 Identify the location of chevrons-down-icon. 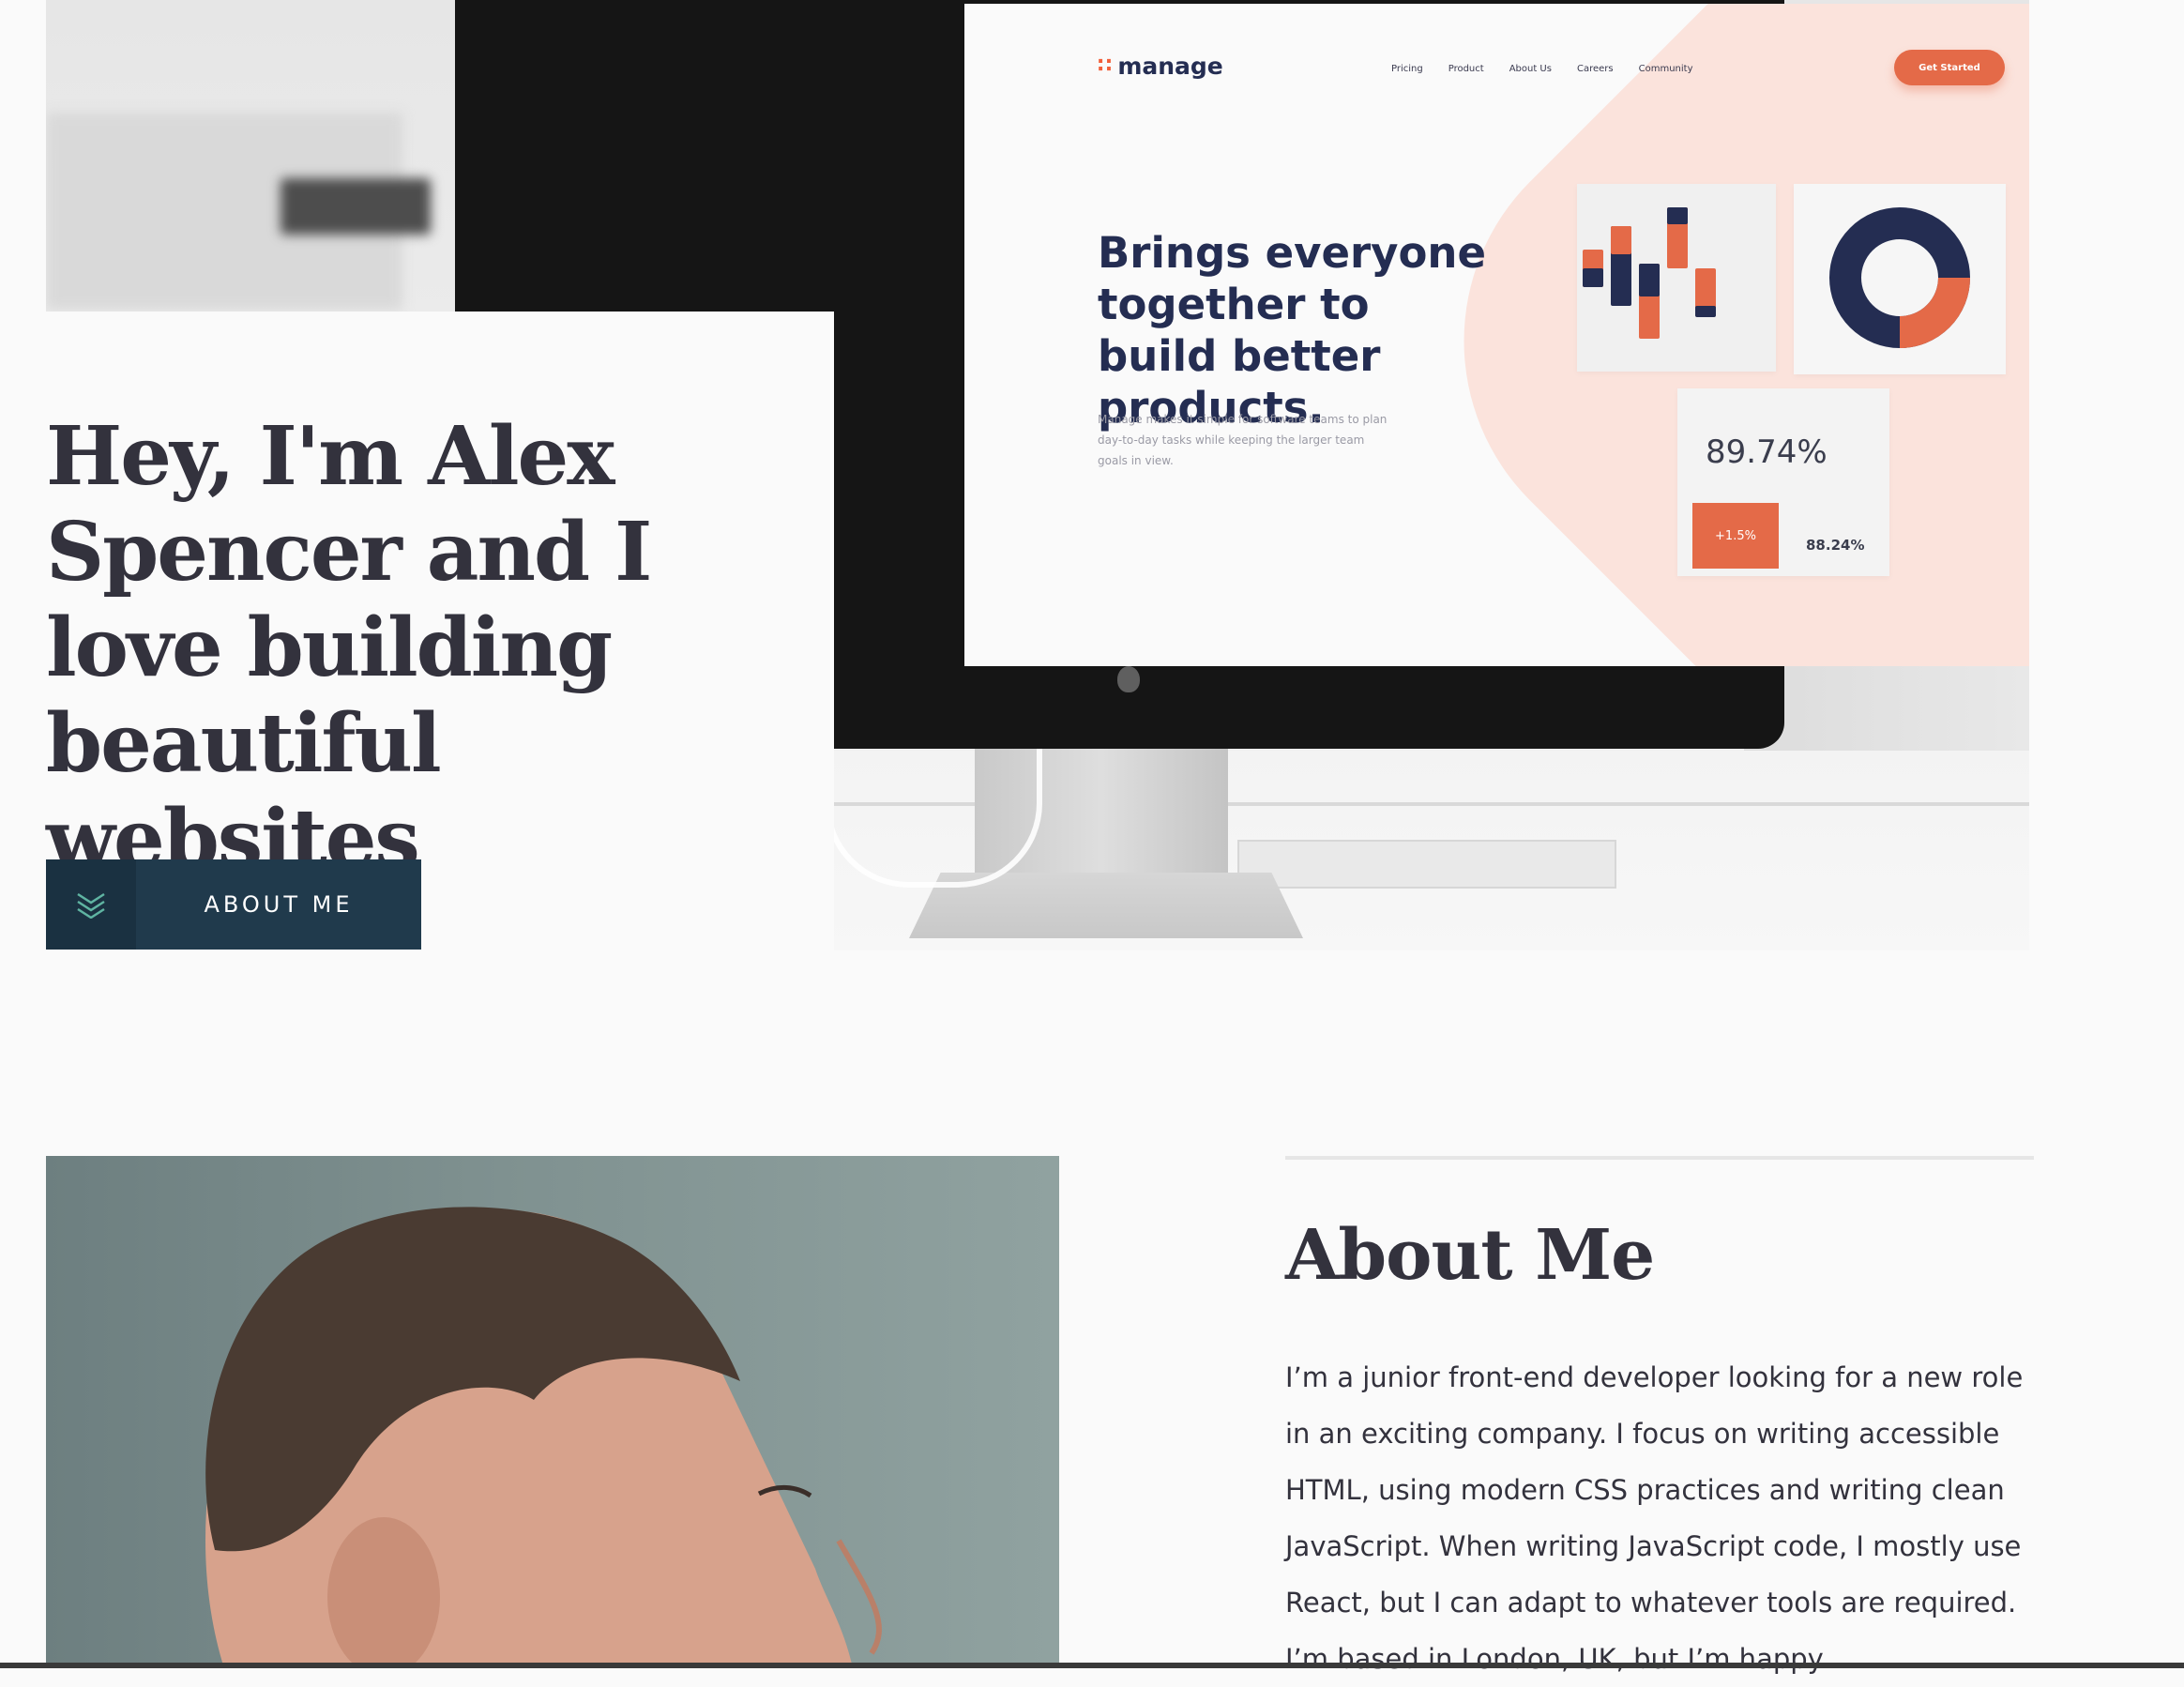
(91, 904).